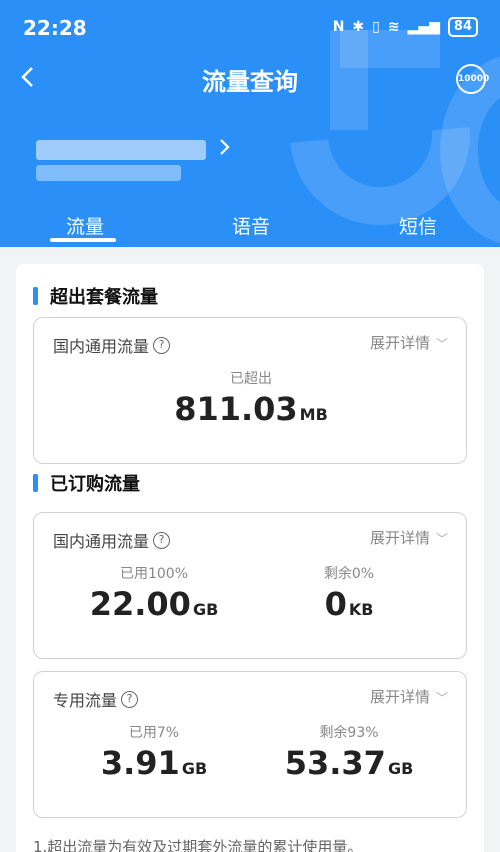  Describe the element at coordinates (338, 27) in the screenshot. I see `nfc-icon: N` at that location.